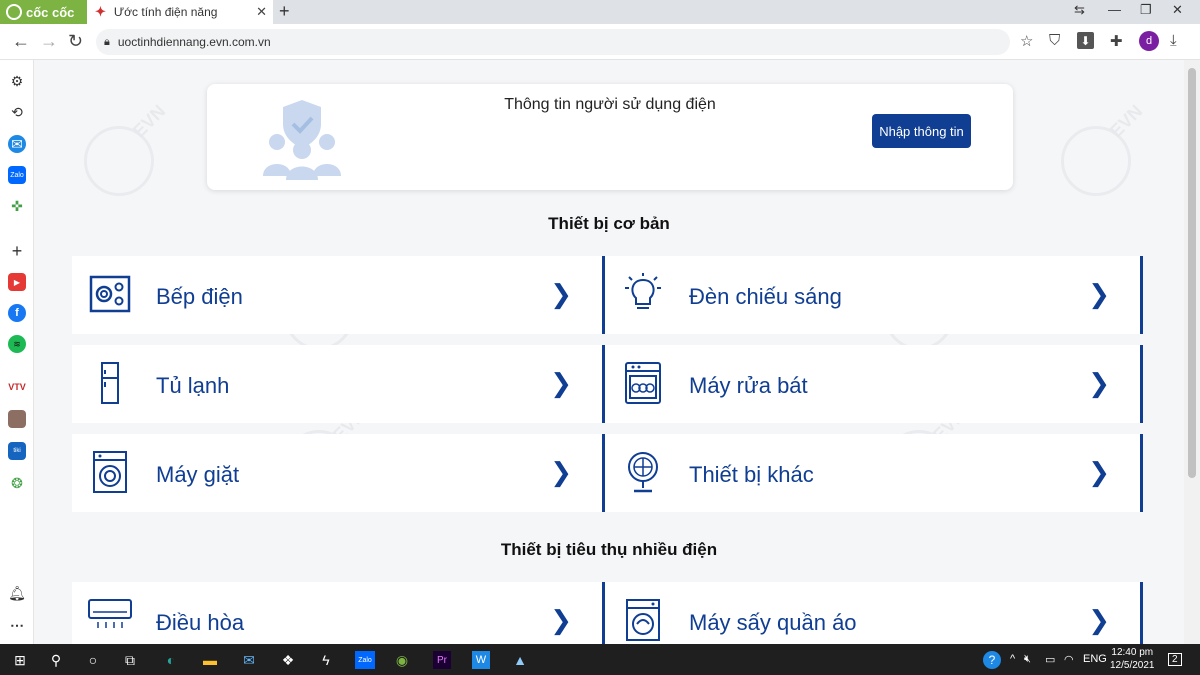 The width and height of the screenshot is (1200, 675). Describe the element at coordinates (17, 419) in the screenshot. I see `game-app-icon` at that location.